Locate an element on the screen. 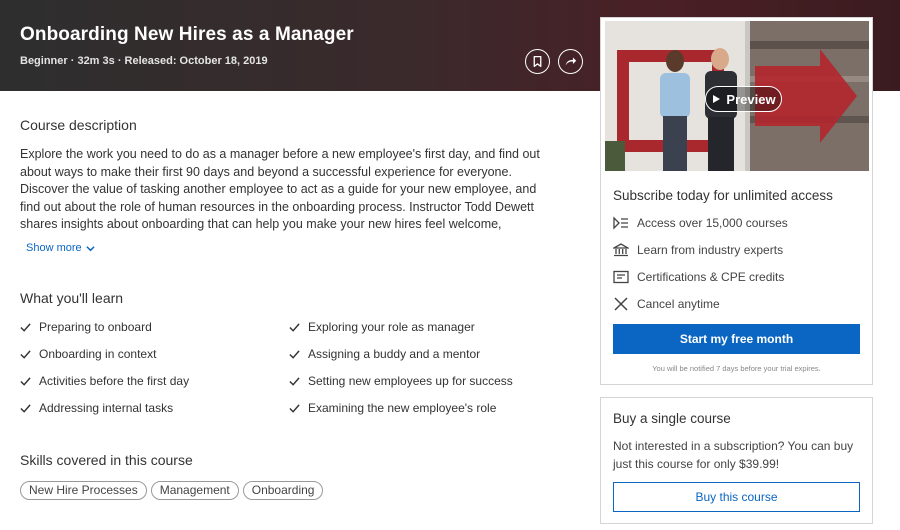 This screenshot has height=530, width=900. skills-heading: Skills covered in this course is located at coordinates (106, 460).